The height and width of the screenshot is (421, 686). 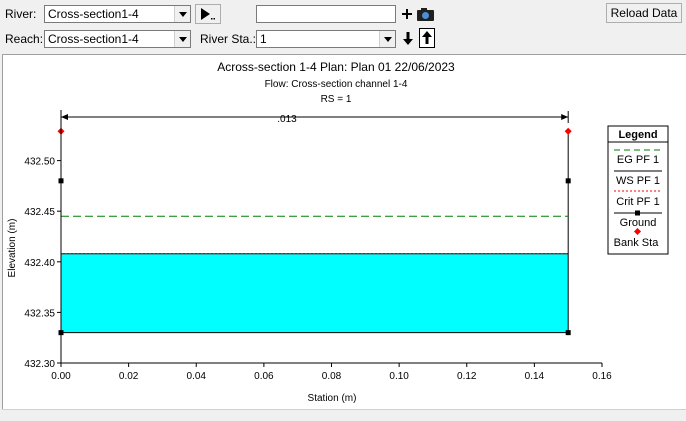 I want to click on legend-box, so click(x=638, y=190).